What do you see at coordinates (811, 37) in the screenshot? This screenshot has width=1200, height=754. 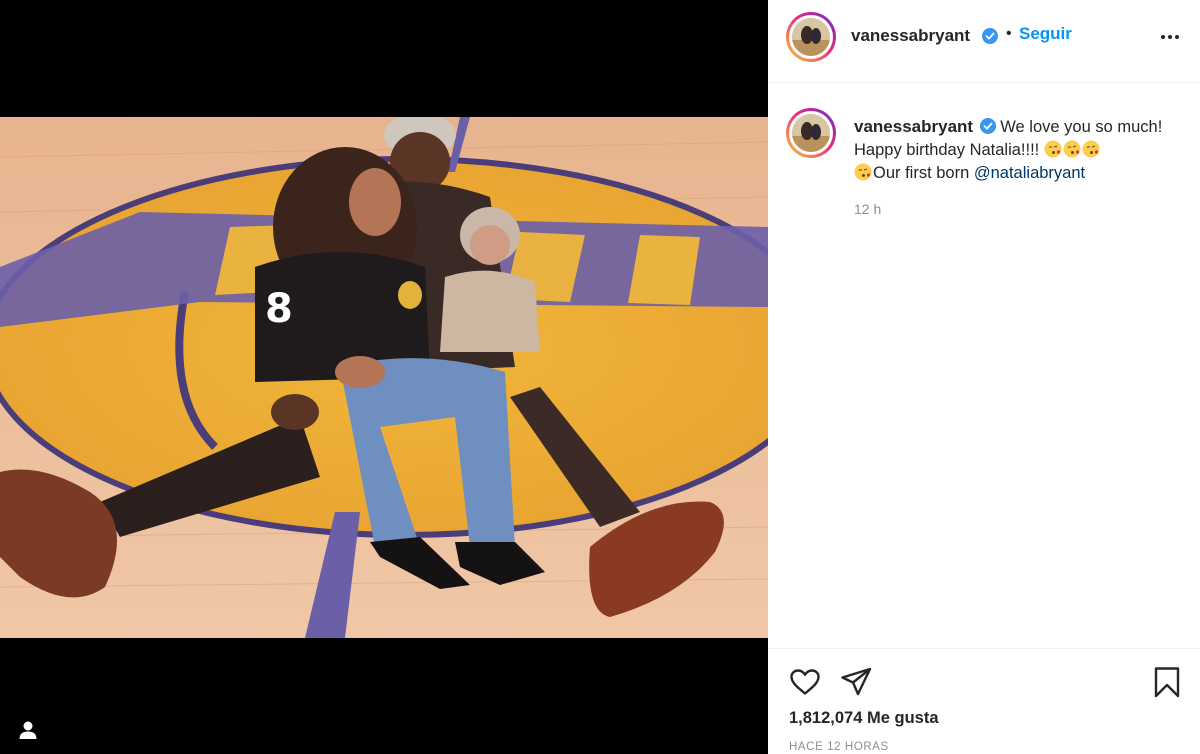 I see `header-avatar` at bounding box center [811, 37].